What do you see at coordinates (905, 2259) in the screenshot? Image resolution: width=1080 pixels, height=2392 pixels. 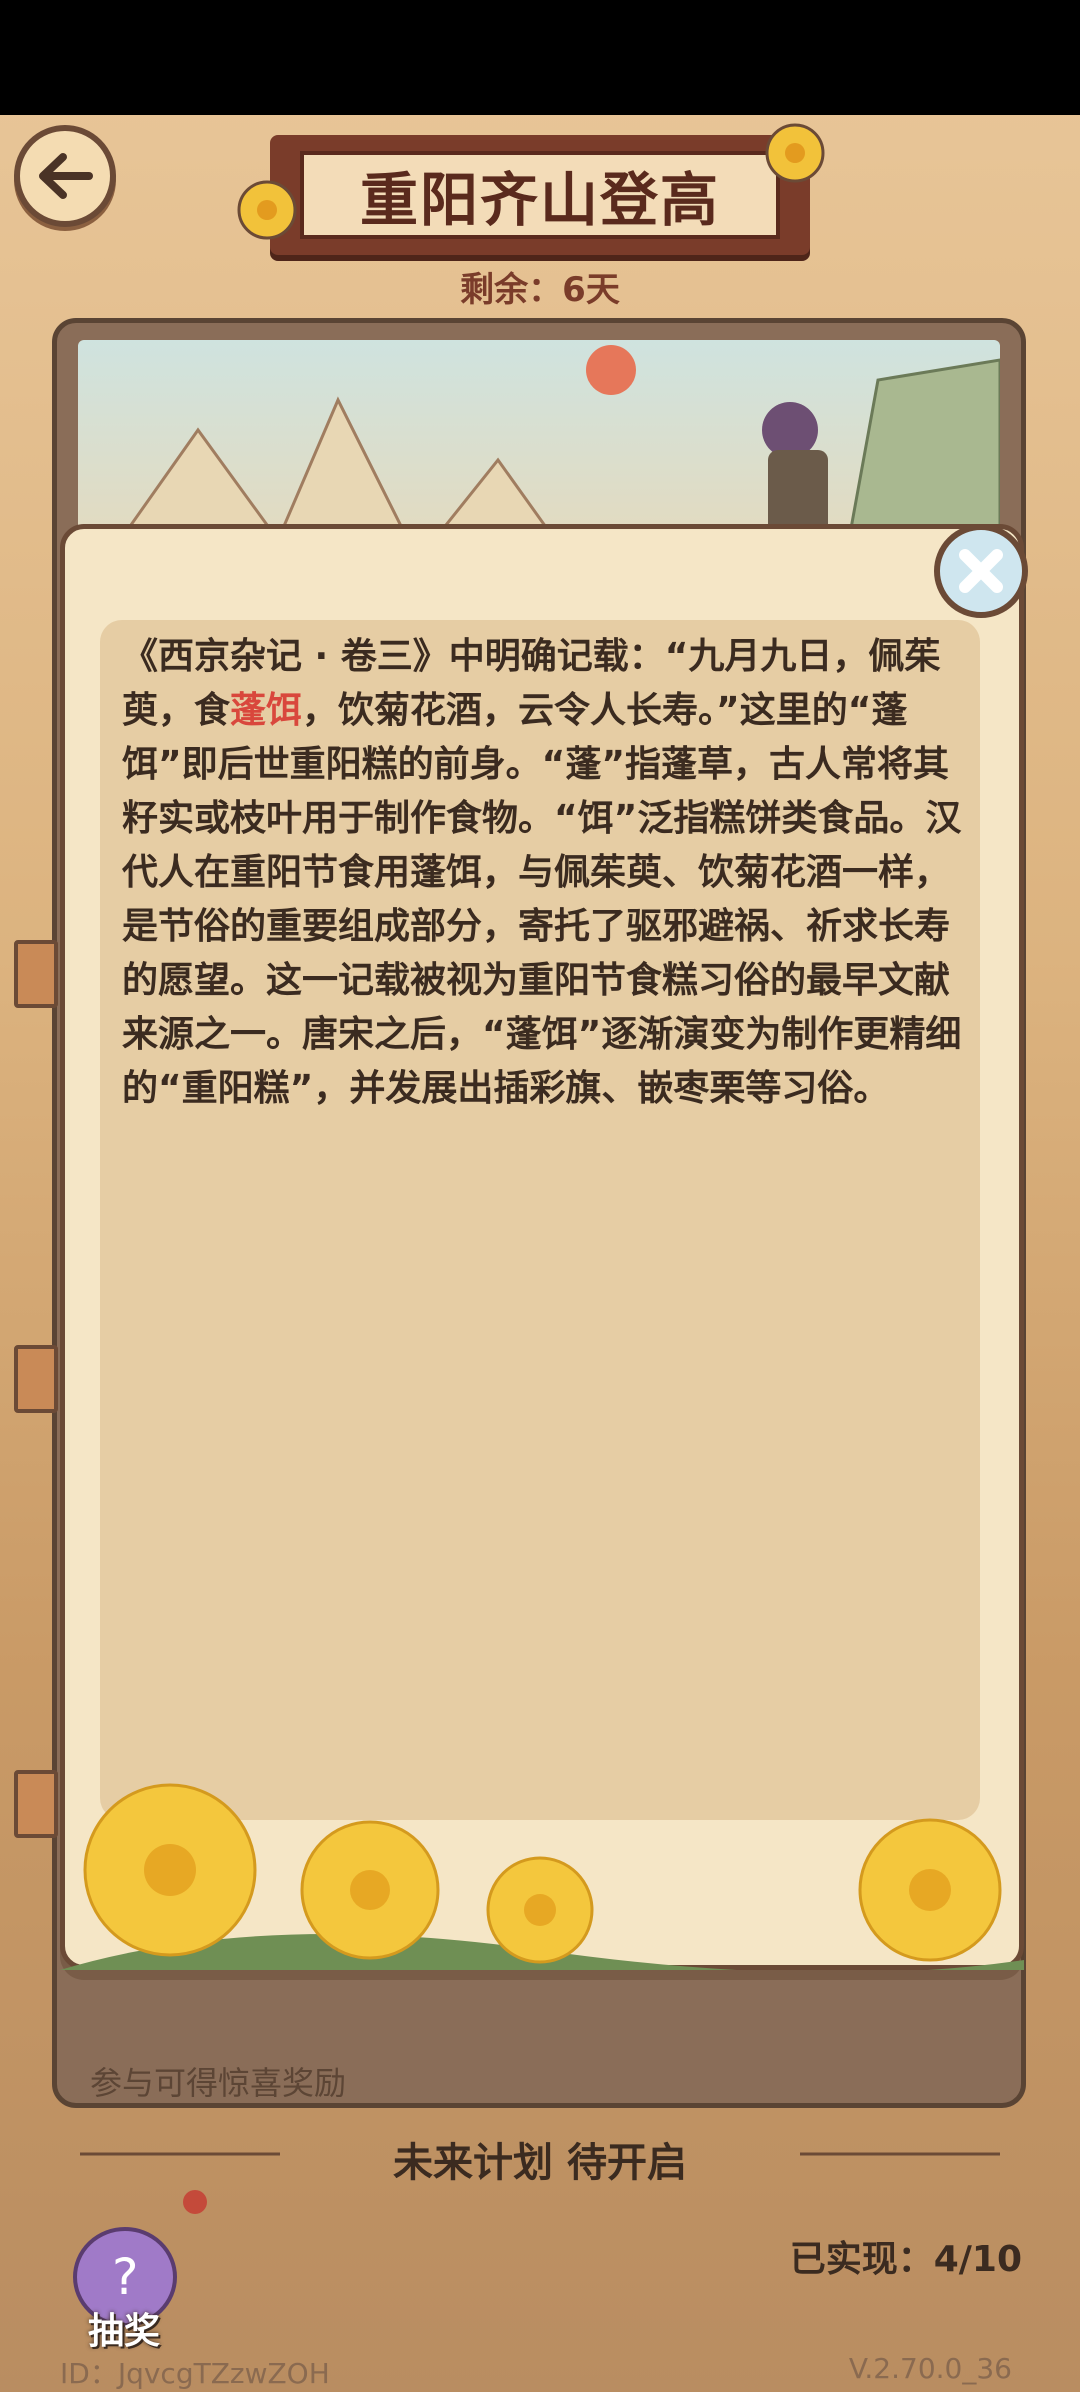 I see `achieved-progress: 已实现：4/10` at bounding box center [905, 2259].